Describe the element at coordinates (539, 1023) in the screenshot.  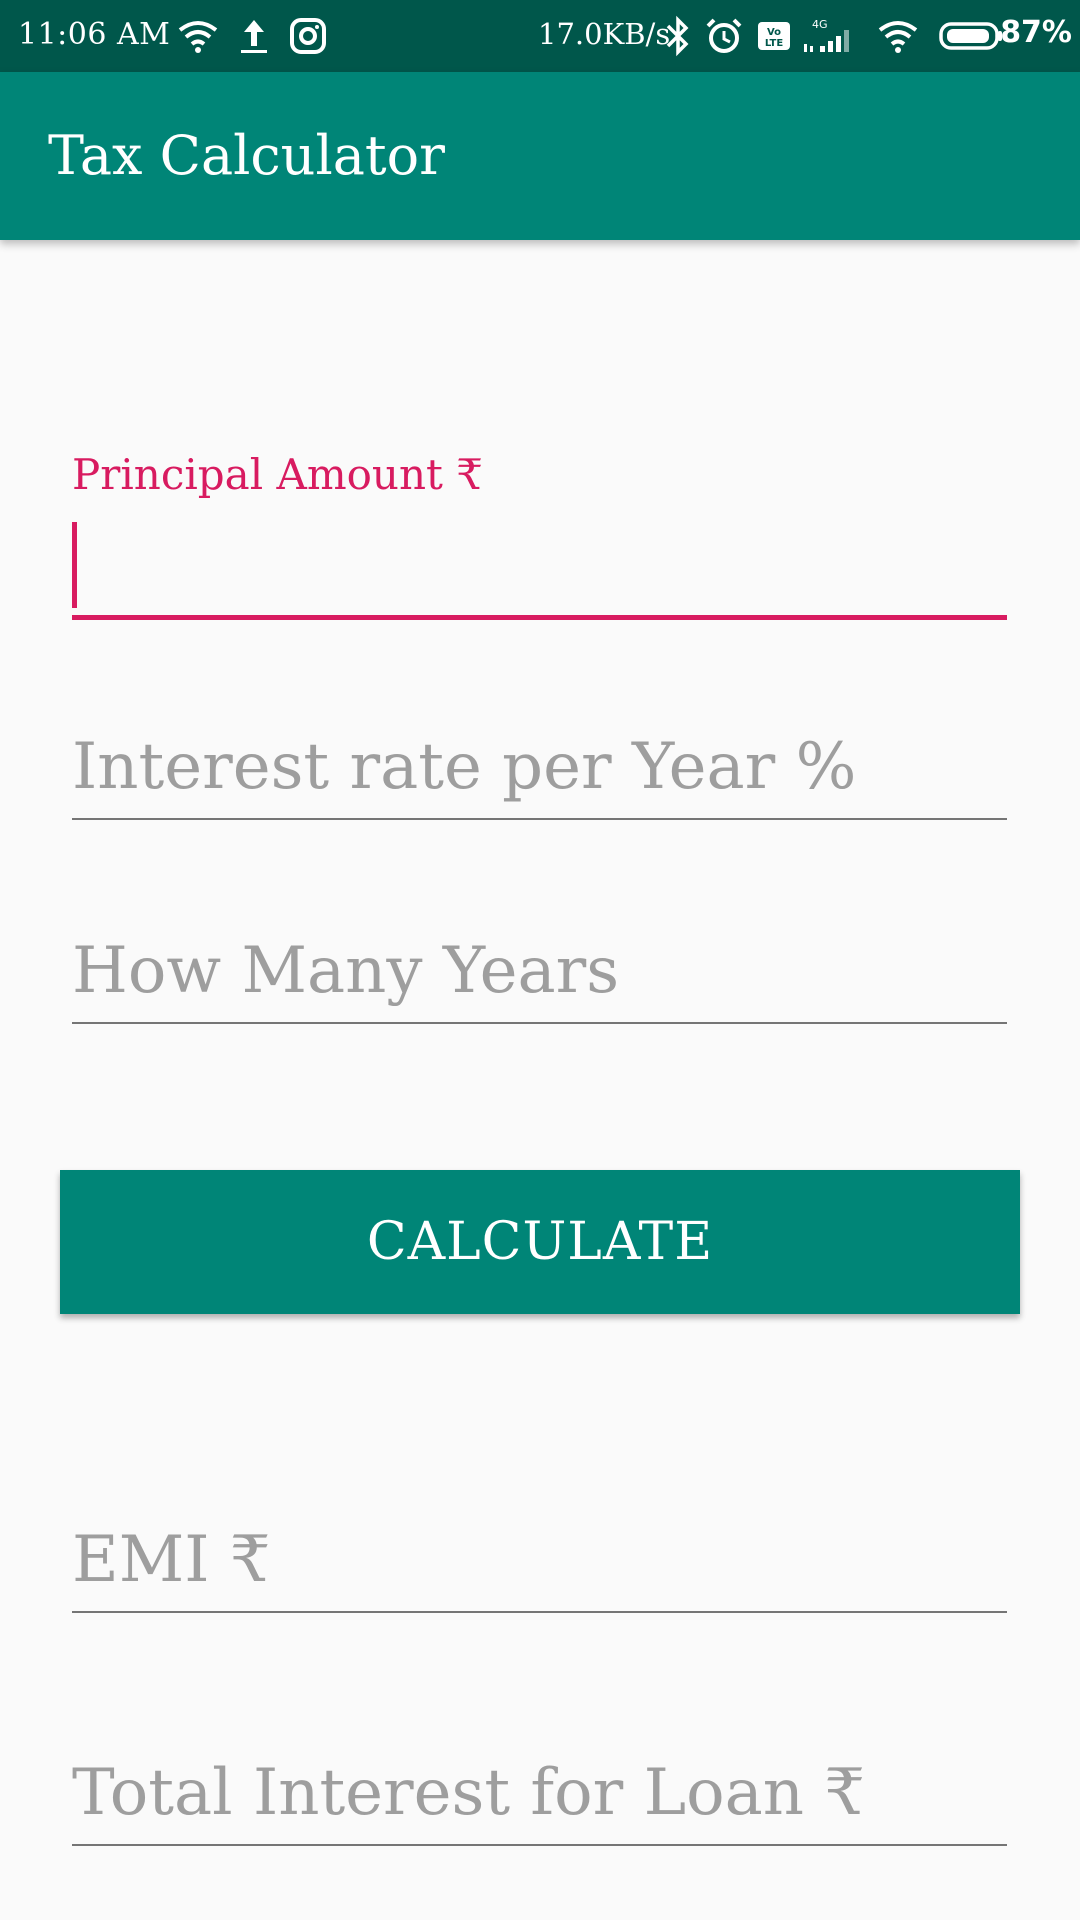
I see `years-underline` at that location.